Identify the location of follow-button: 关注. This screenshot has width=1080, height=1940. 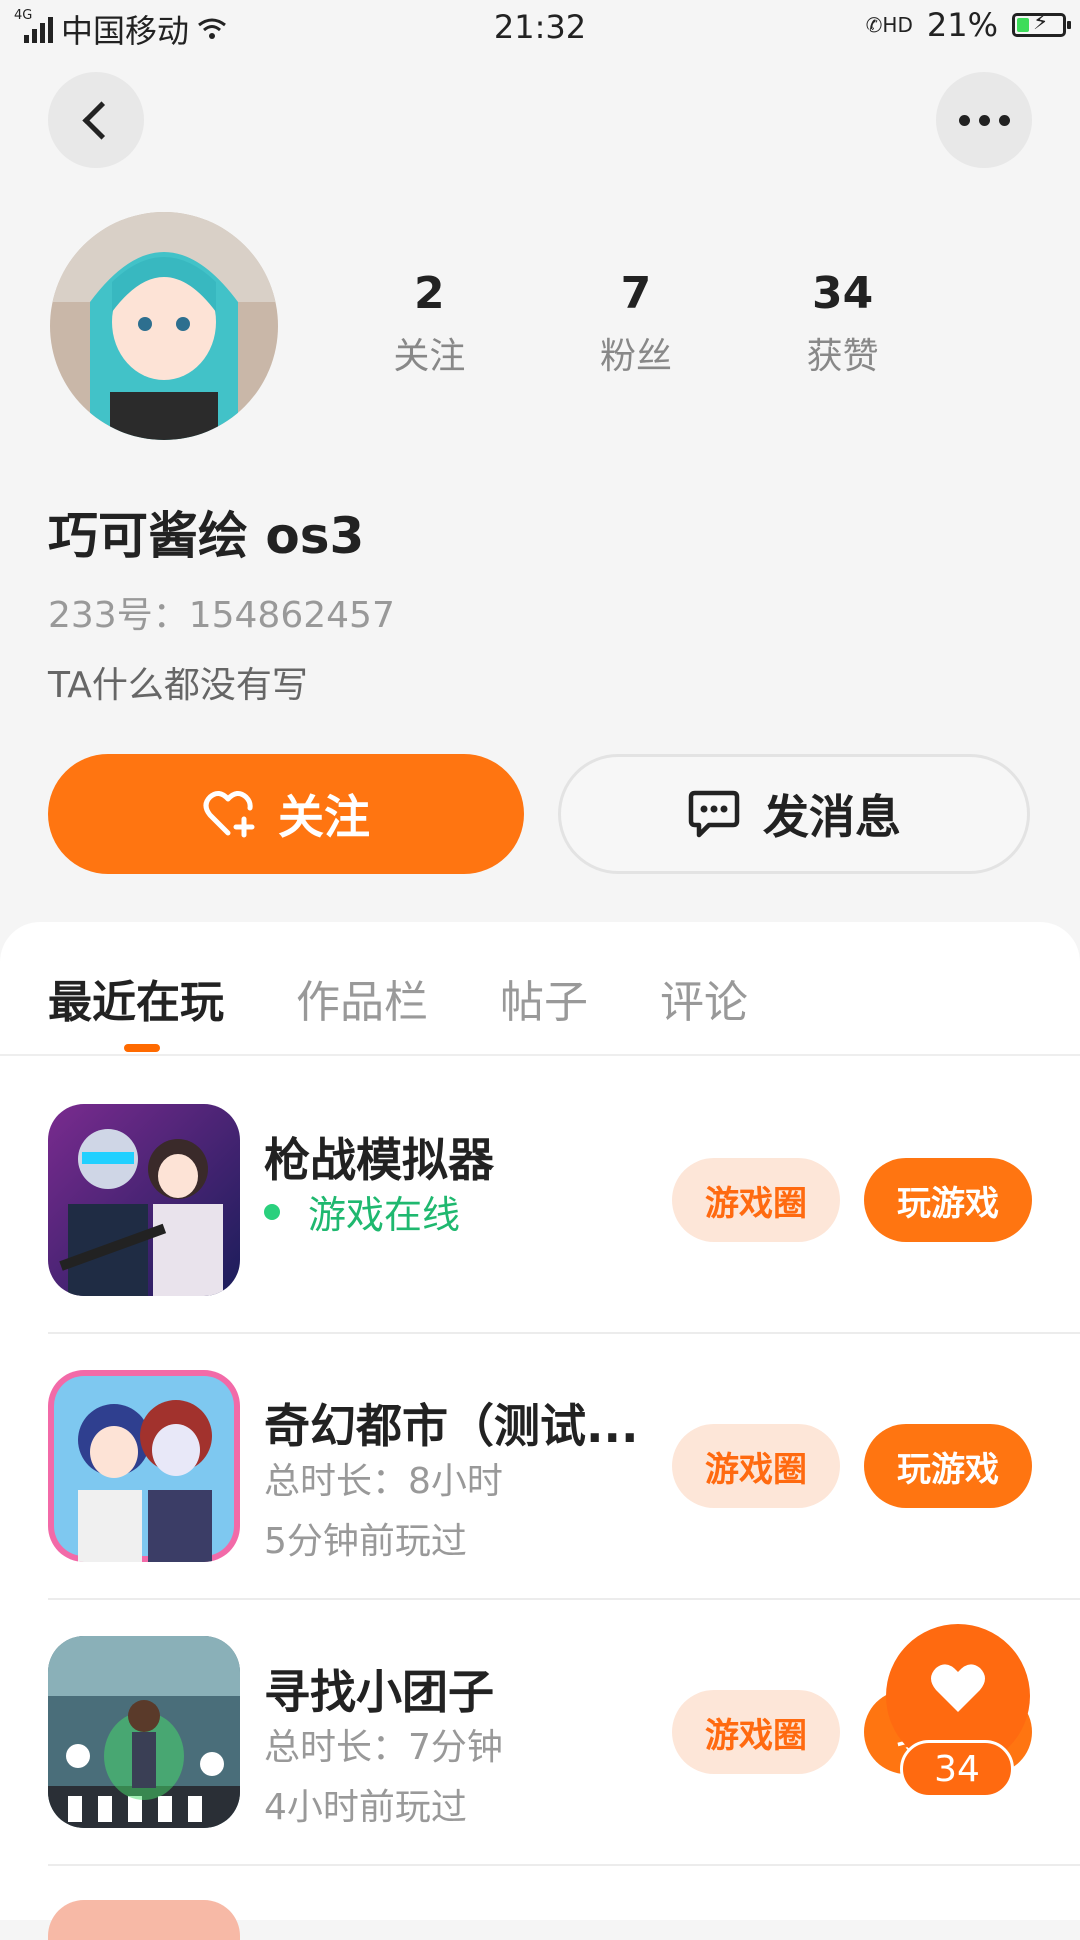
(286, 814).